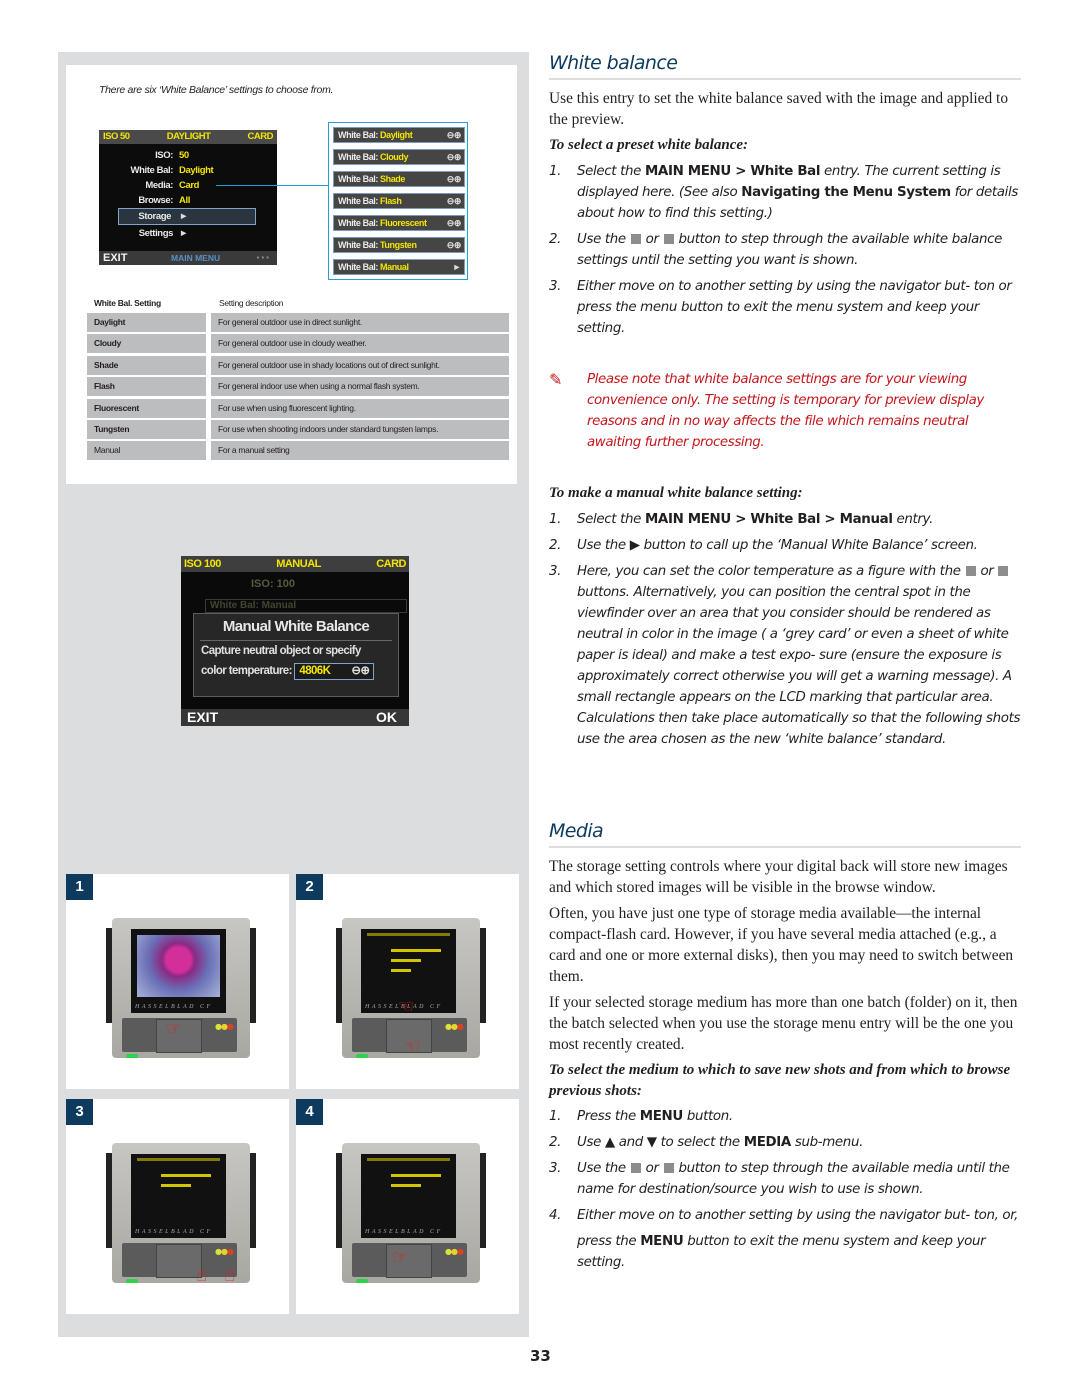 This screenshot has width=1080, height=1393. I want to click on wb-option: White Bal: Daylight ⊖⊕, so click(399, 135).